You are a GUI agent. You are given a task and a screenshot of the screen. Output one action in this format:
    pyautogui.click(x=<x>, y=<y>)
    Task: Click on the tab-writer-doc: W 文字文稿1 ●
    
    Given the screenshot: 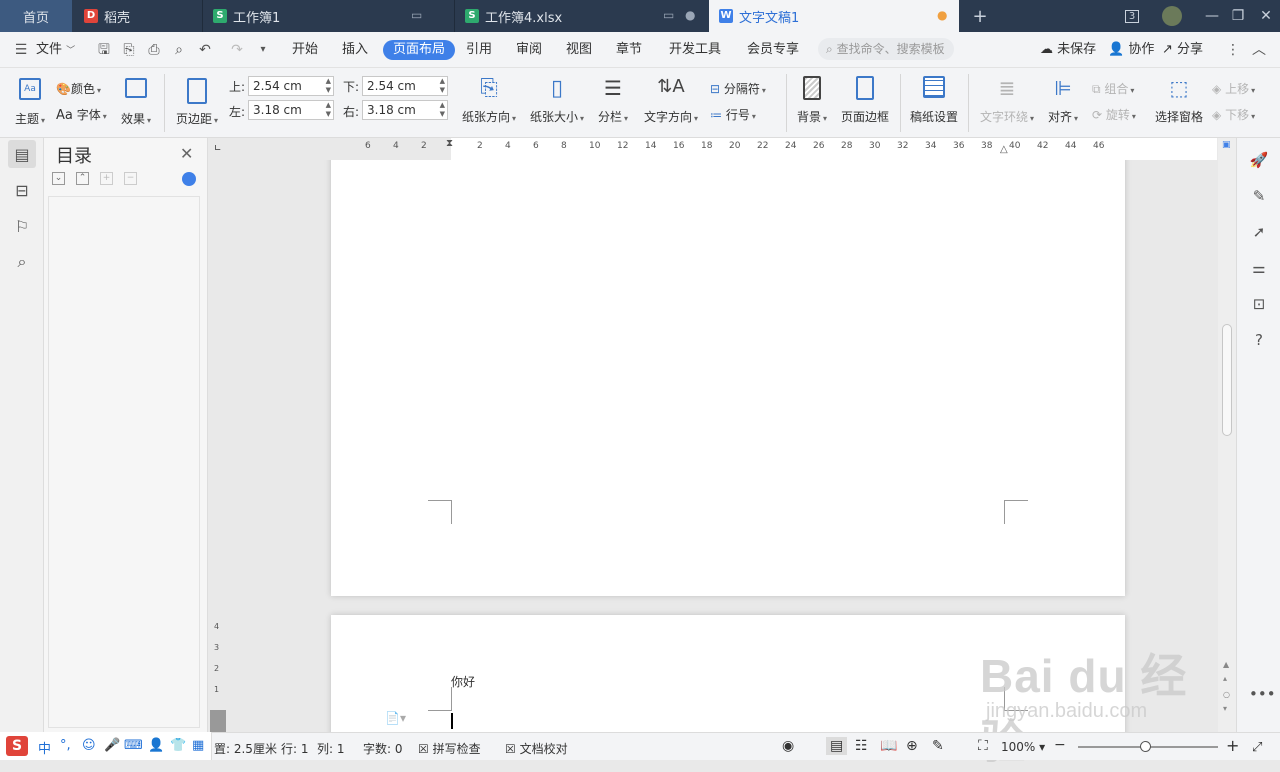 What is the action you would take?
    pyautogui.click(x=834, y=16)
    